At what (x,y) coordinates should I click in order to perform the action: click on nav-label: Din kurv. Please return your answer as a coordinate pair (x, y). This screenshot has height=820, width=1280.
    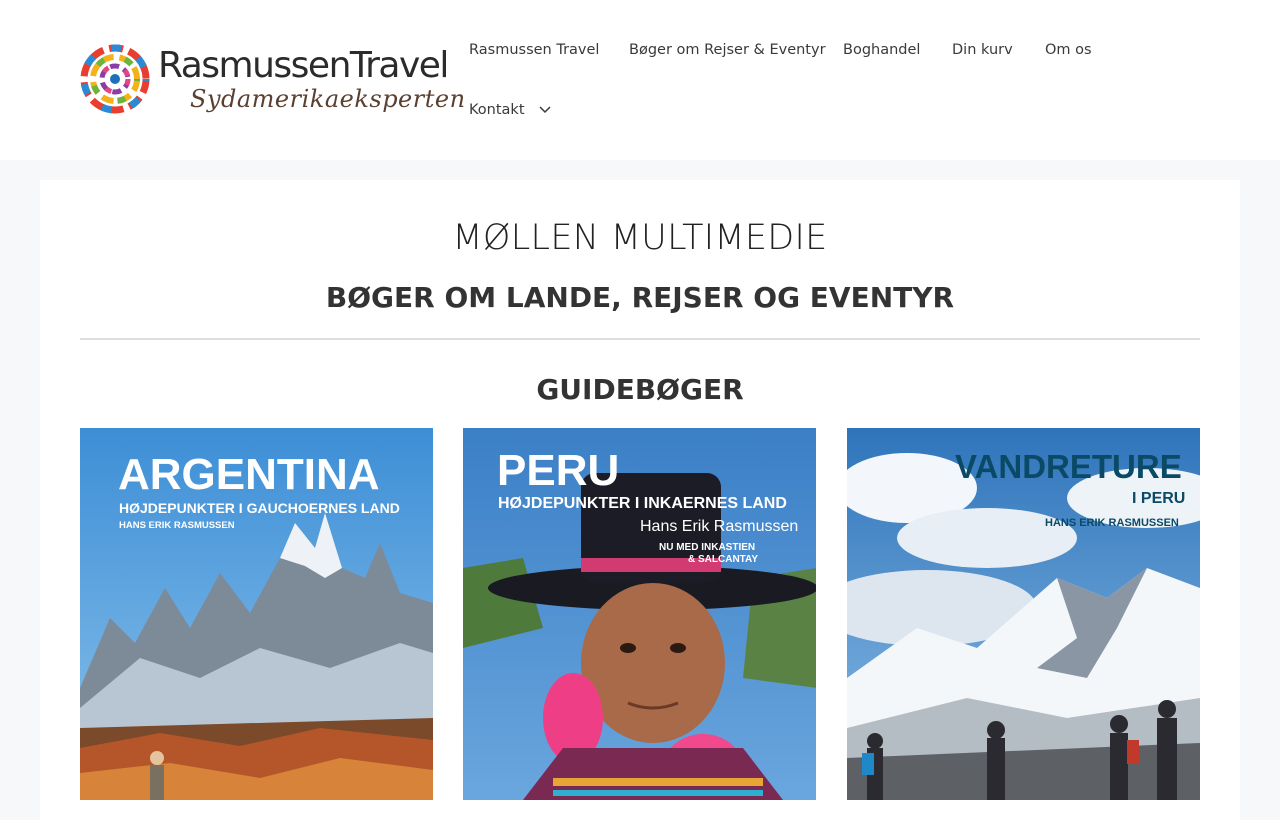
    Looking at the image, I should click on (982, 50).